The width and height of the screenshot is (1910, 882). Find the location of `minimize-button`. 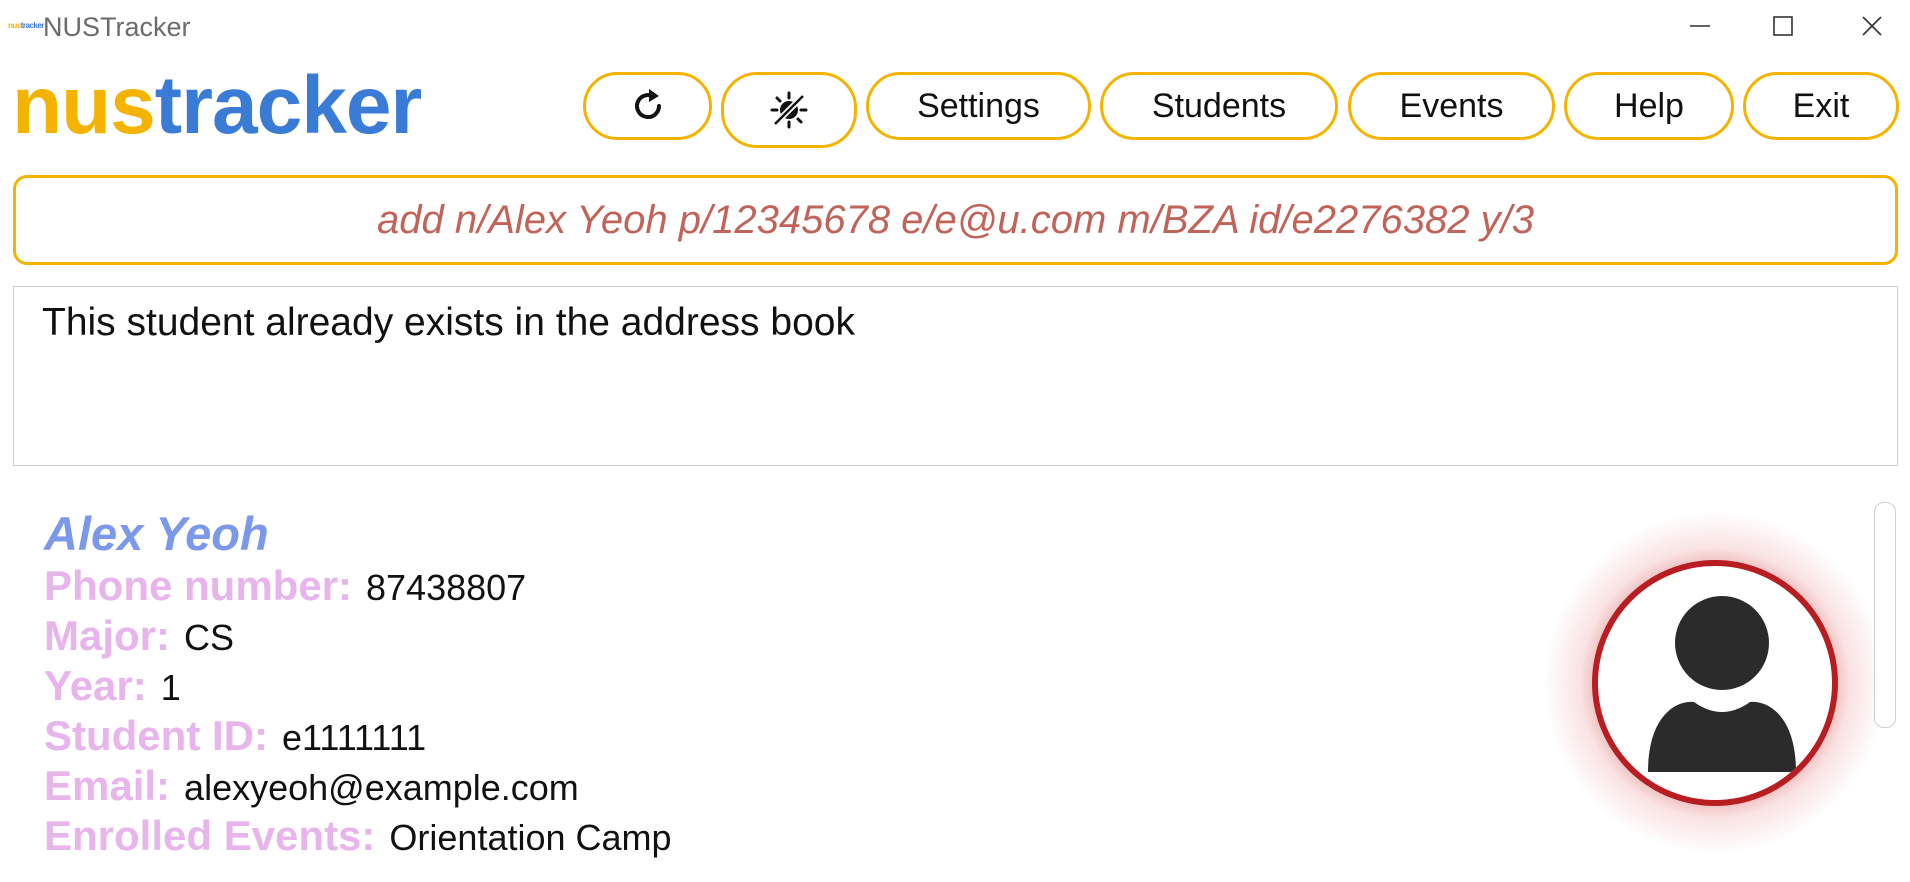

minimize-button is located at coordinates (1700, 26).